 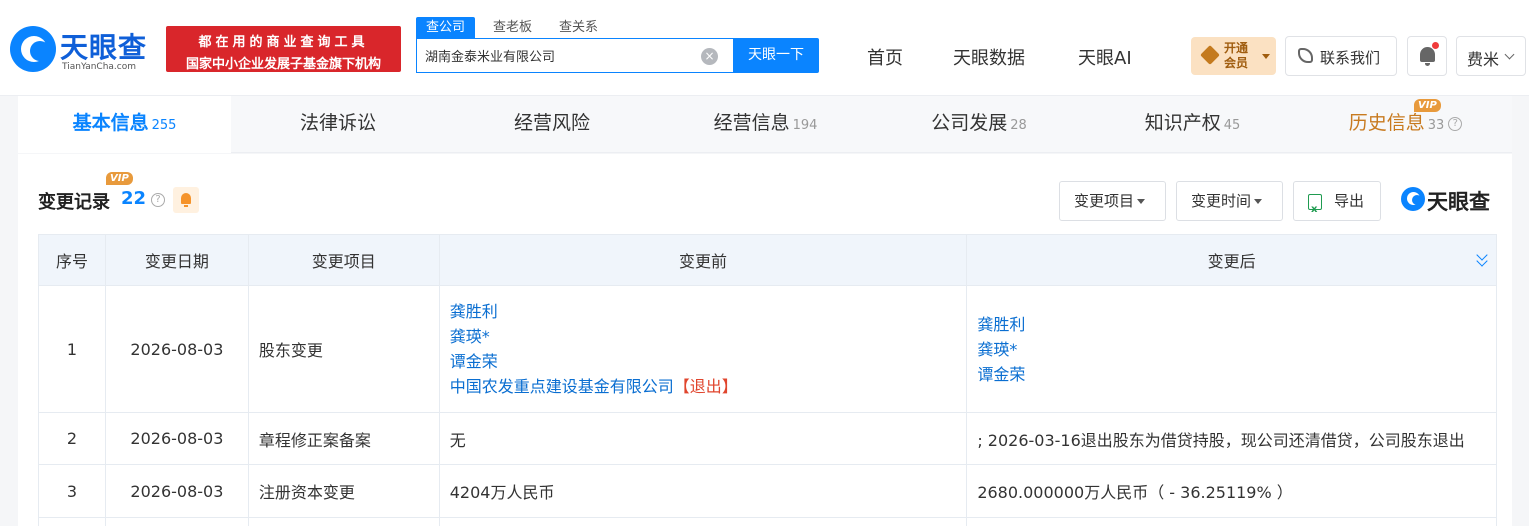 I want to click on unread-dot, so click(x=1435, y=45).